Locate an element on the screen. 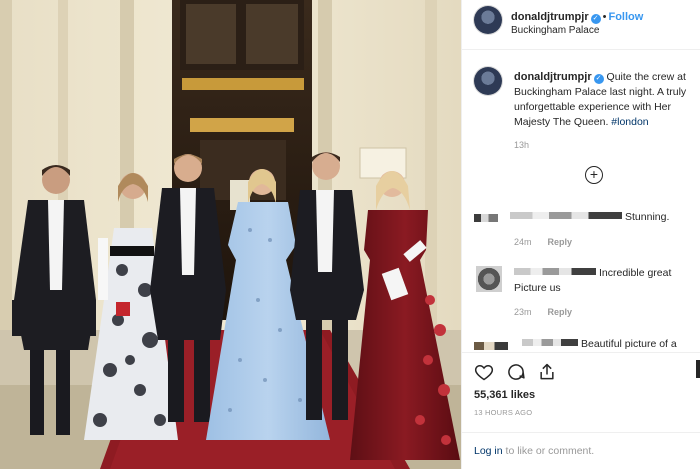 The height and width of the screenshot is (470, 700). comment-text: Incredible great Picture us is located at coordinates (605, 281).